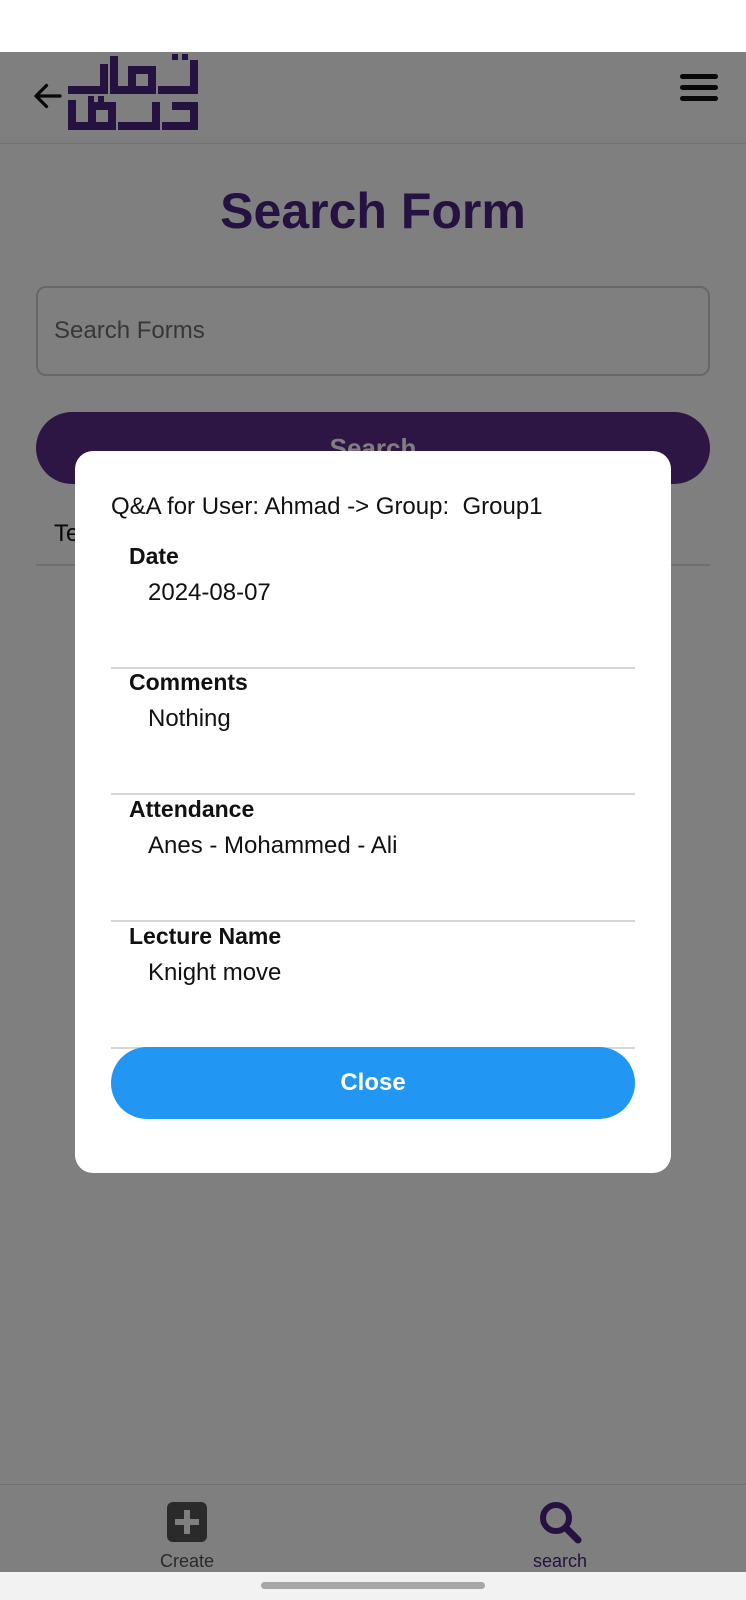 The image size is (746, 1600). Describe the element at coordinates (188, 682) in the screenshot. I see `comments-label: Comments` at that location.